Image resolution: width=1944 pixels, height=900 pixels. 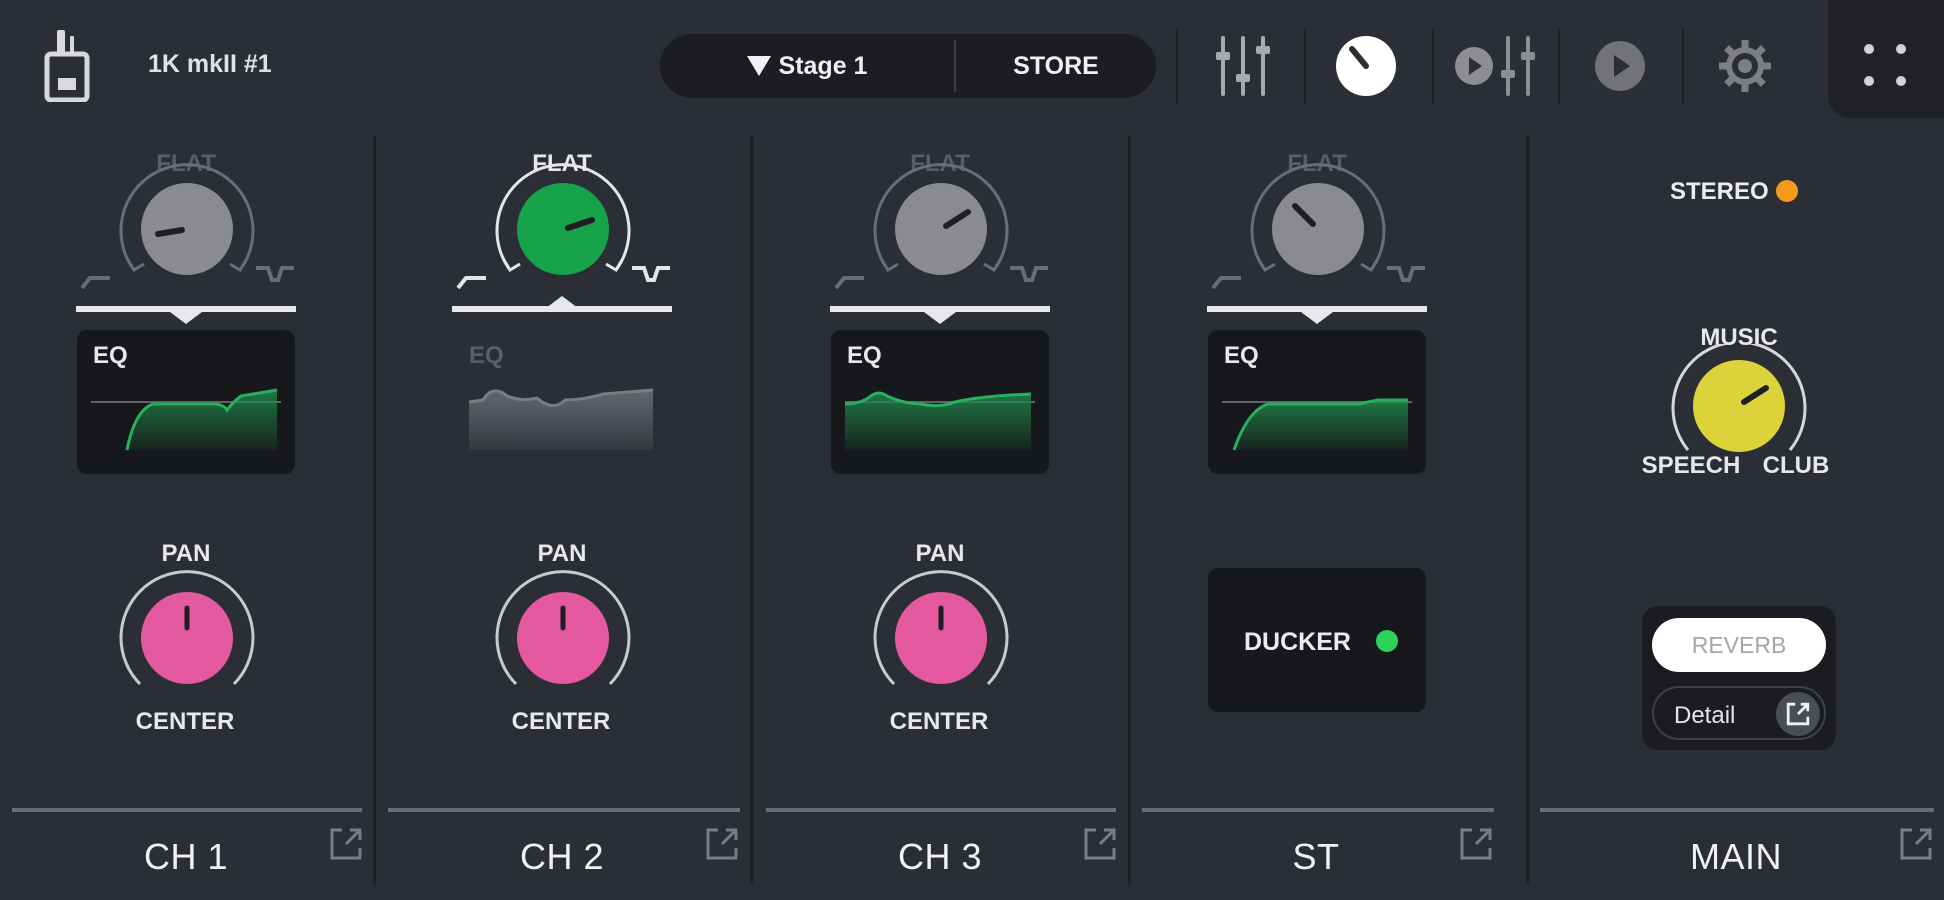 What do you see at coordinates (1739, 678) in the screenshot?
I see `reverb-panel: REVERB Detail` at bounding box center [1739, 678].